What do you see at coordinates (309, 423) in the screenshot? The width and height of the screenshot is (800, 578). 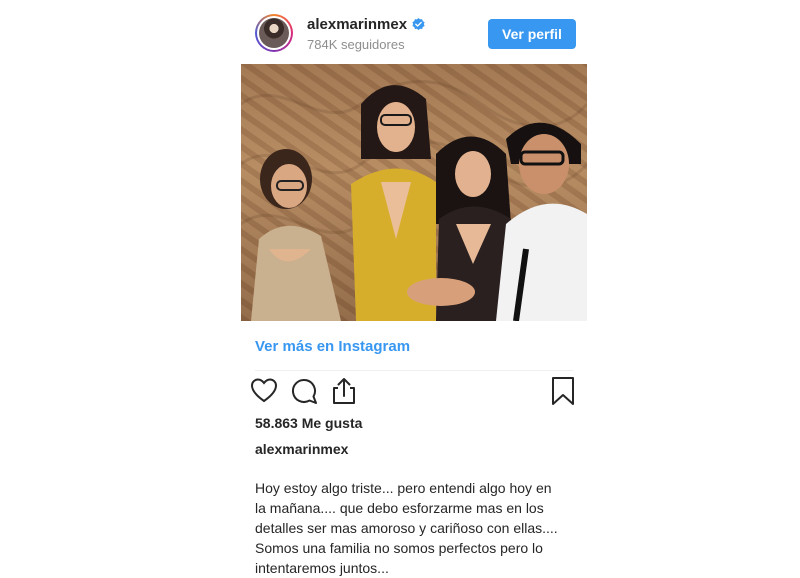 I see `likes-count: 58.863 Me gusta` at bounding box center [309, 423].